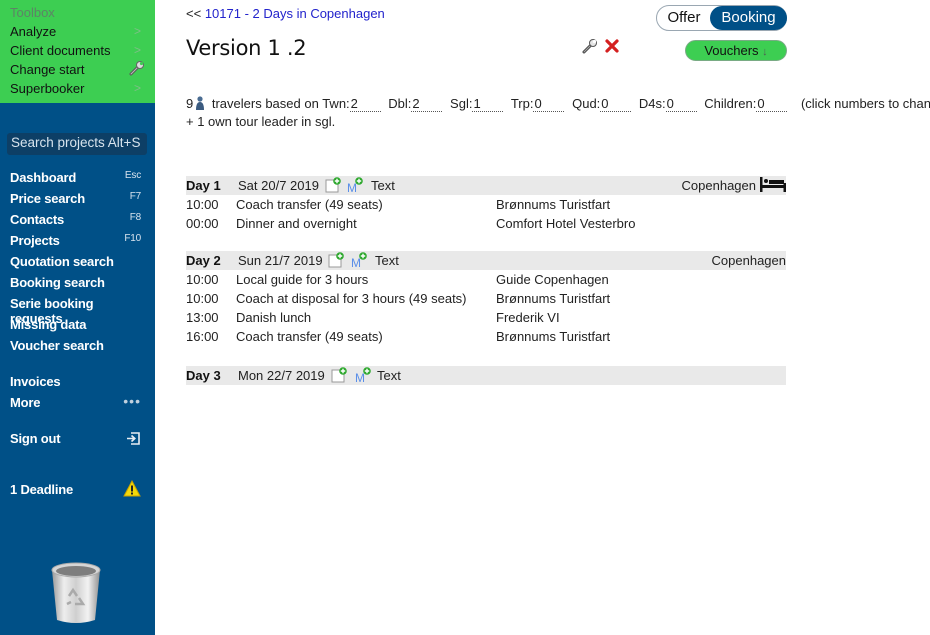 This screenshot has height=635, width=930. I want to click on offer-booking-toggle: Offer Booking, so click(721, 18).